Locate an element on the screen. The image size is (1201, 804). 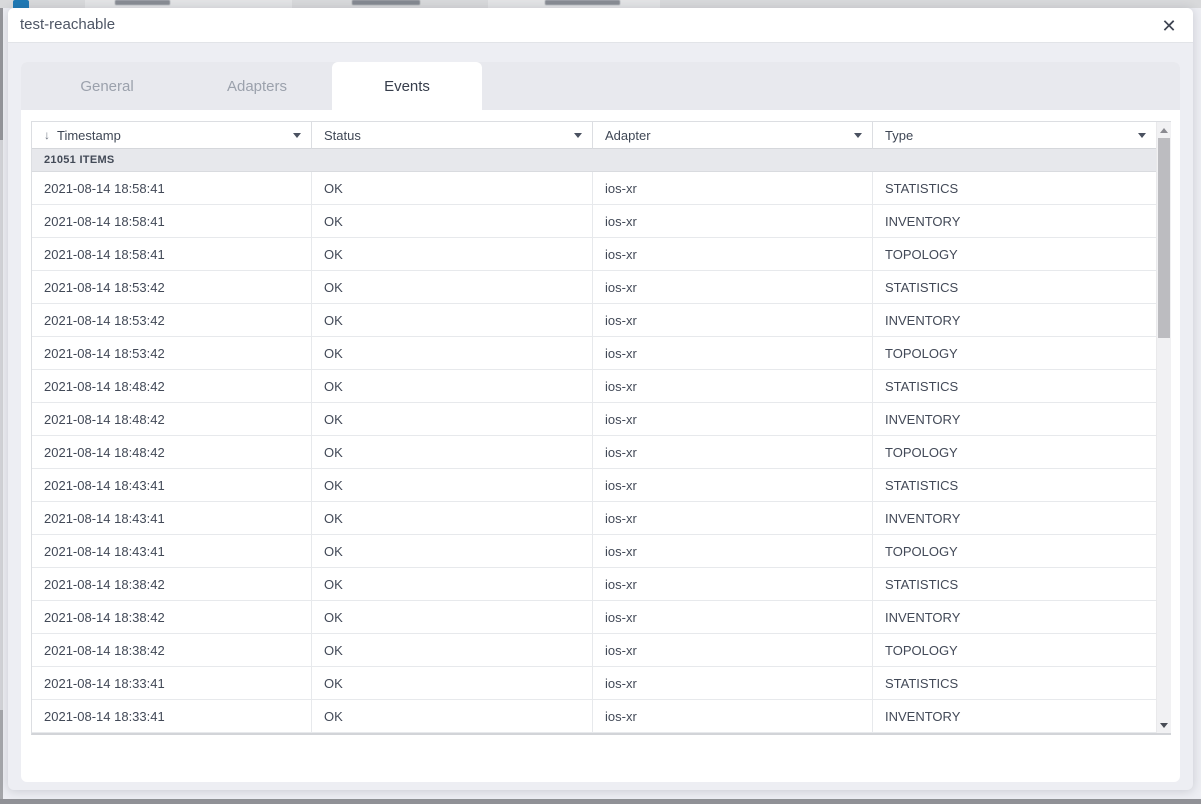
table-row: 2021-08-14 18:58:41 OK ios-xr INVENTORY is located at coordinates (594, 221).